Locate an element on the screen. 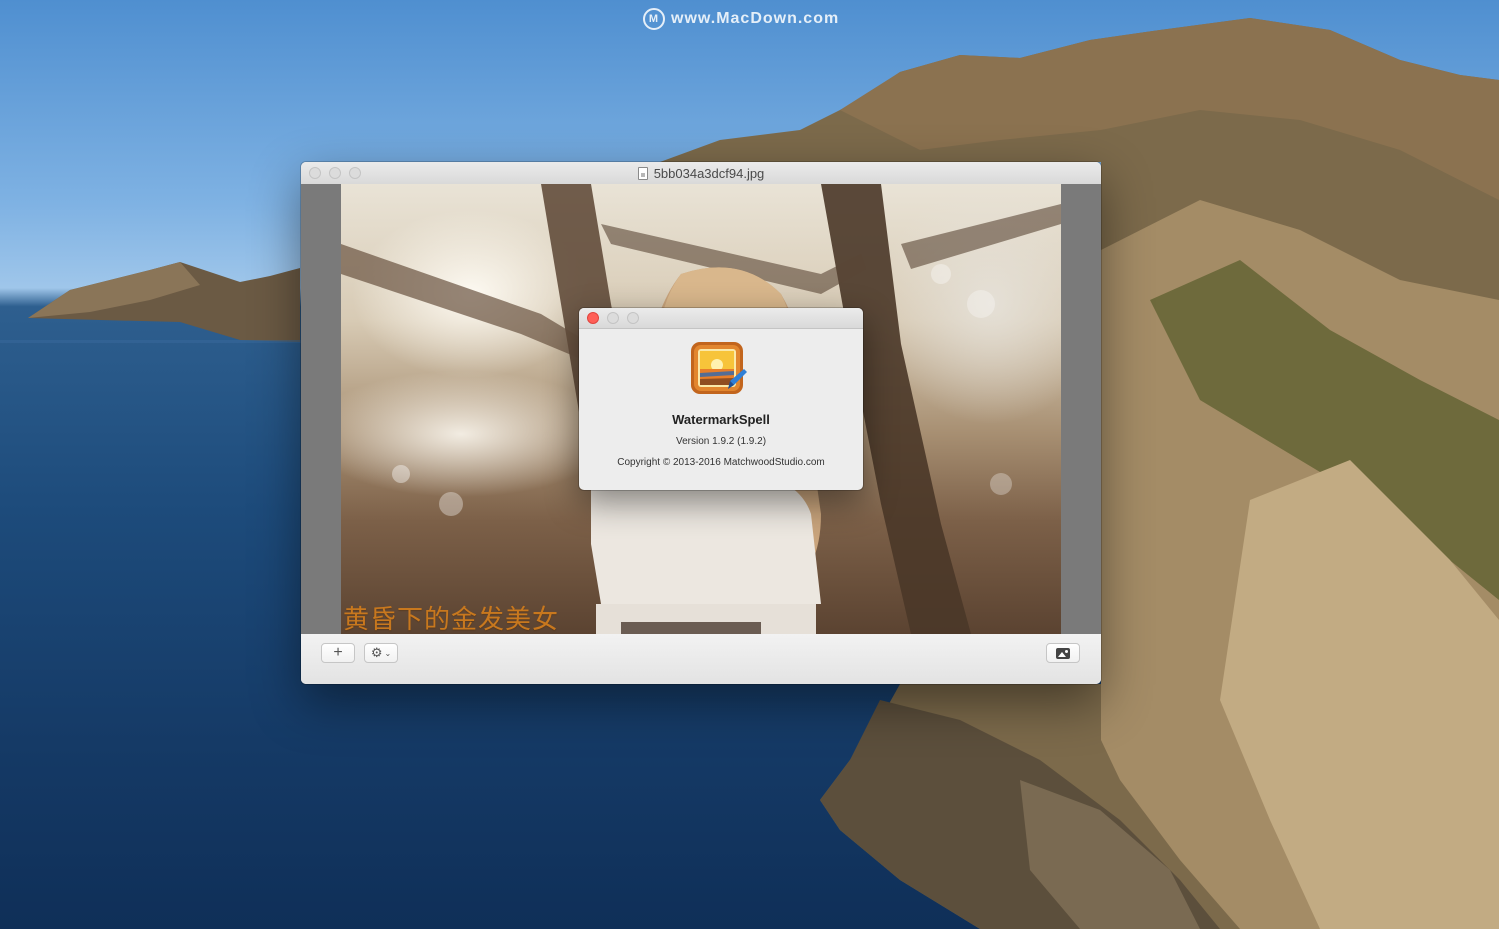 This screenshot has width=1499, height=929. zoom-button is located at coordinates (355, 173).